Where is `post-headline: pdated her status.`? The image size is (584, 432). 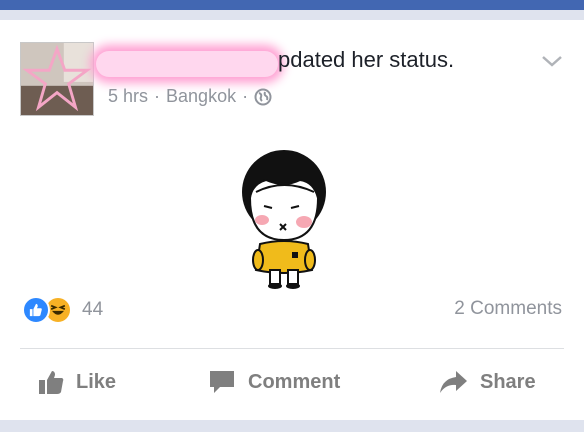
post-headline: pdated her status. is located at coordinates (366, 59).